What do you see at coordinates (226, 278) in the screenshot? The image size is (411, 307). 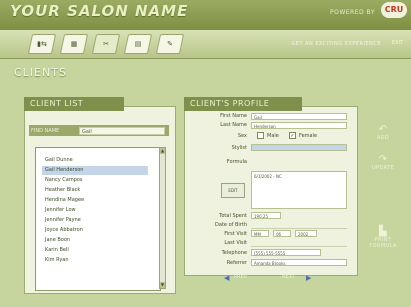 I see `prev-arrow-icon: ◀` at bounding box center [226, 278].